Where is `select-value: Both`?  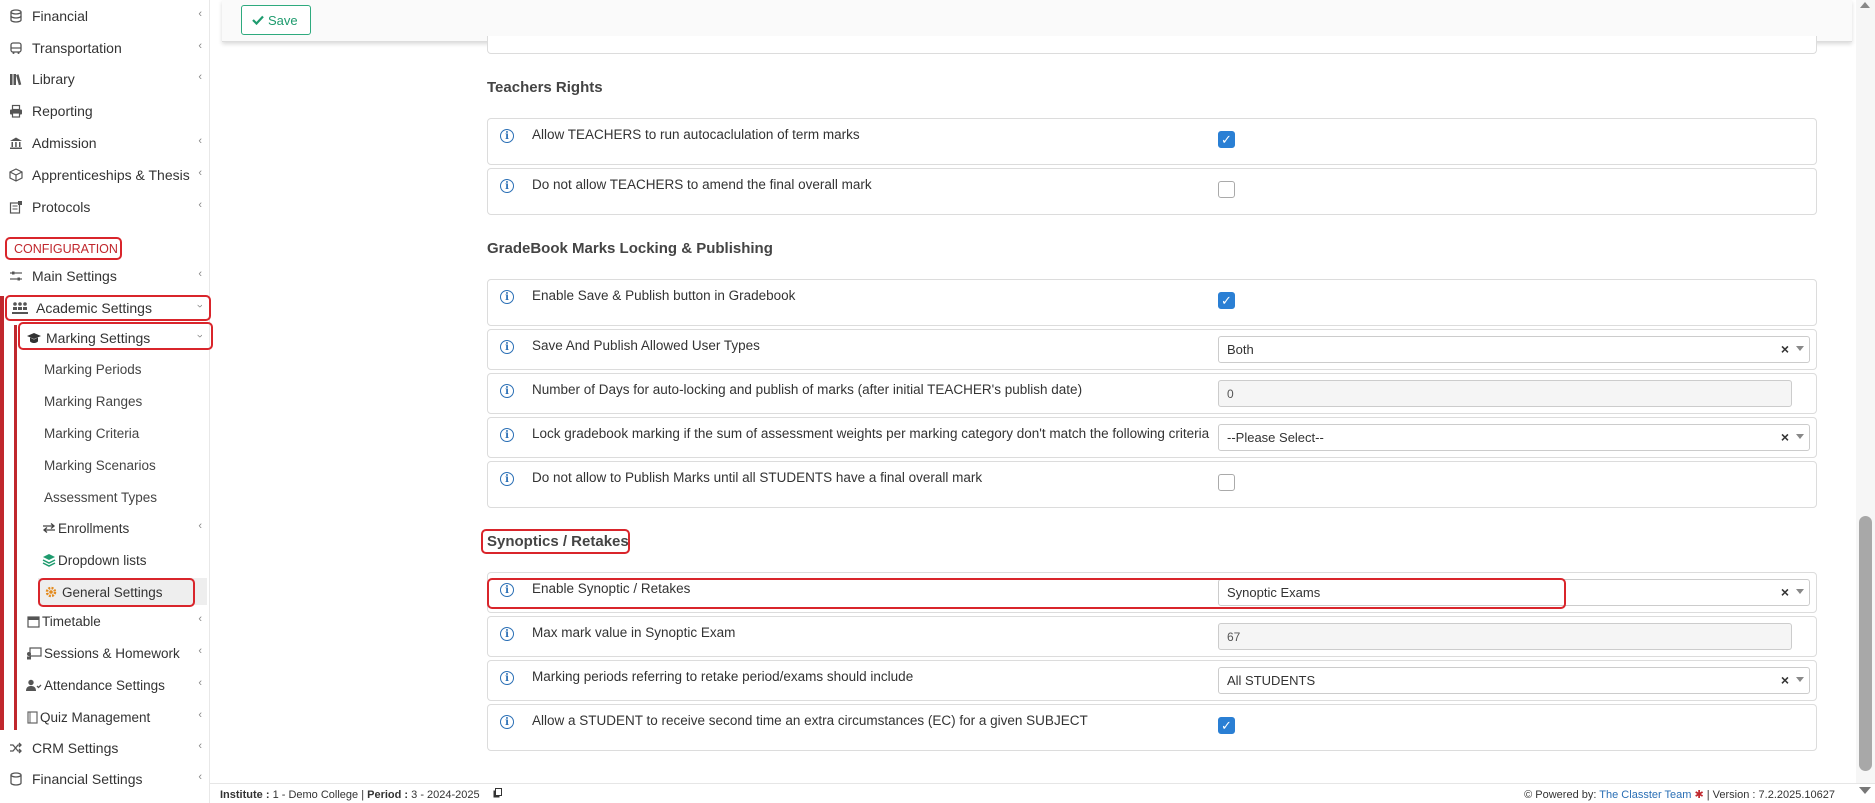 select-value: Both is located at coordinates (1240, 349).